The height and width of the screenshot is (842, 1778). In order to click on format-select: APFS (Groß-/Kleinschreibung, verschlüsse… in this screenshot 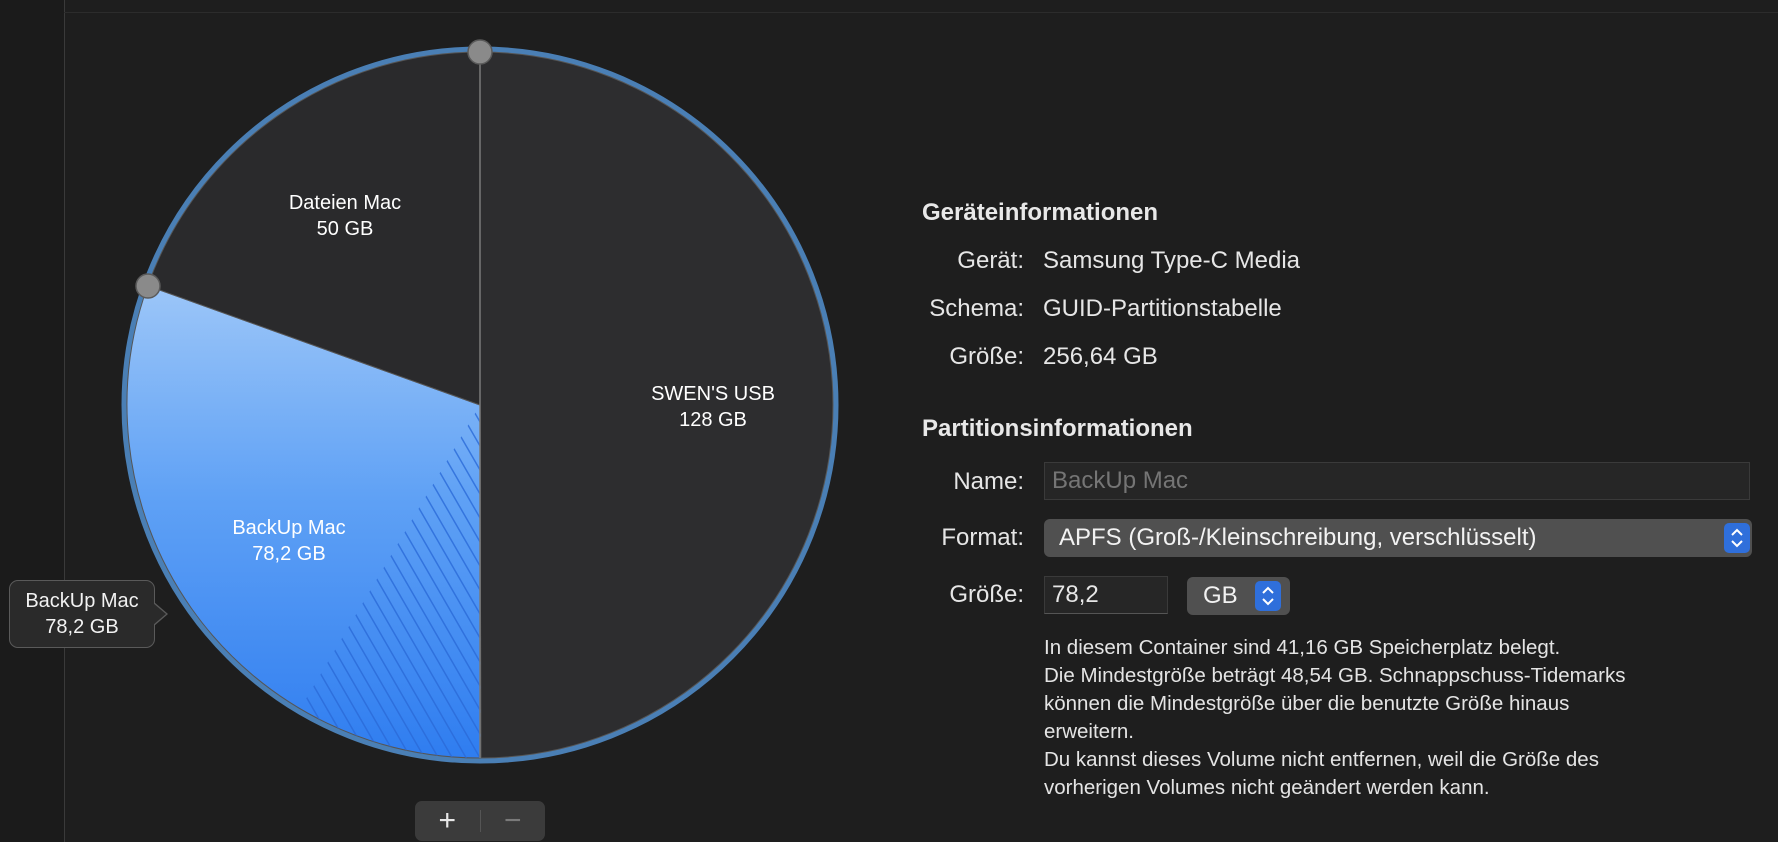, I will do `click(1398, 538)`.